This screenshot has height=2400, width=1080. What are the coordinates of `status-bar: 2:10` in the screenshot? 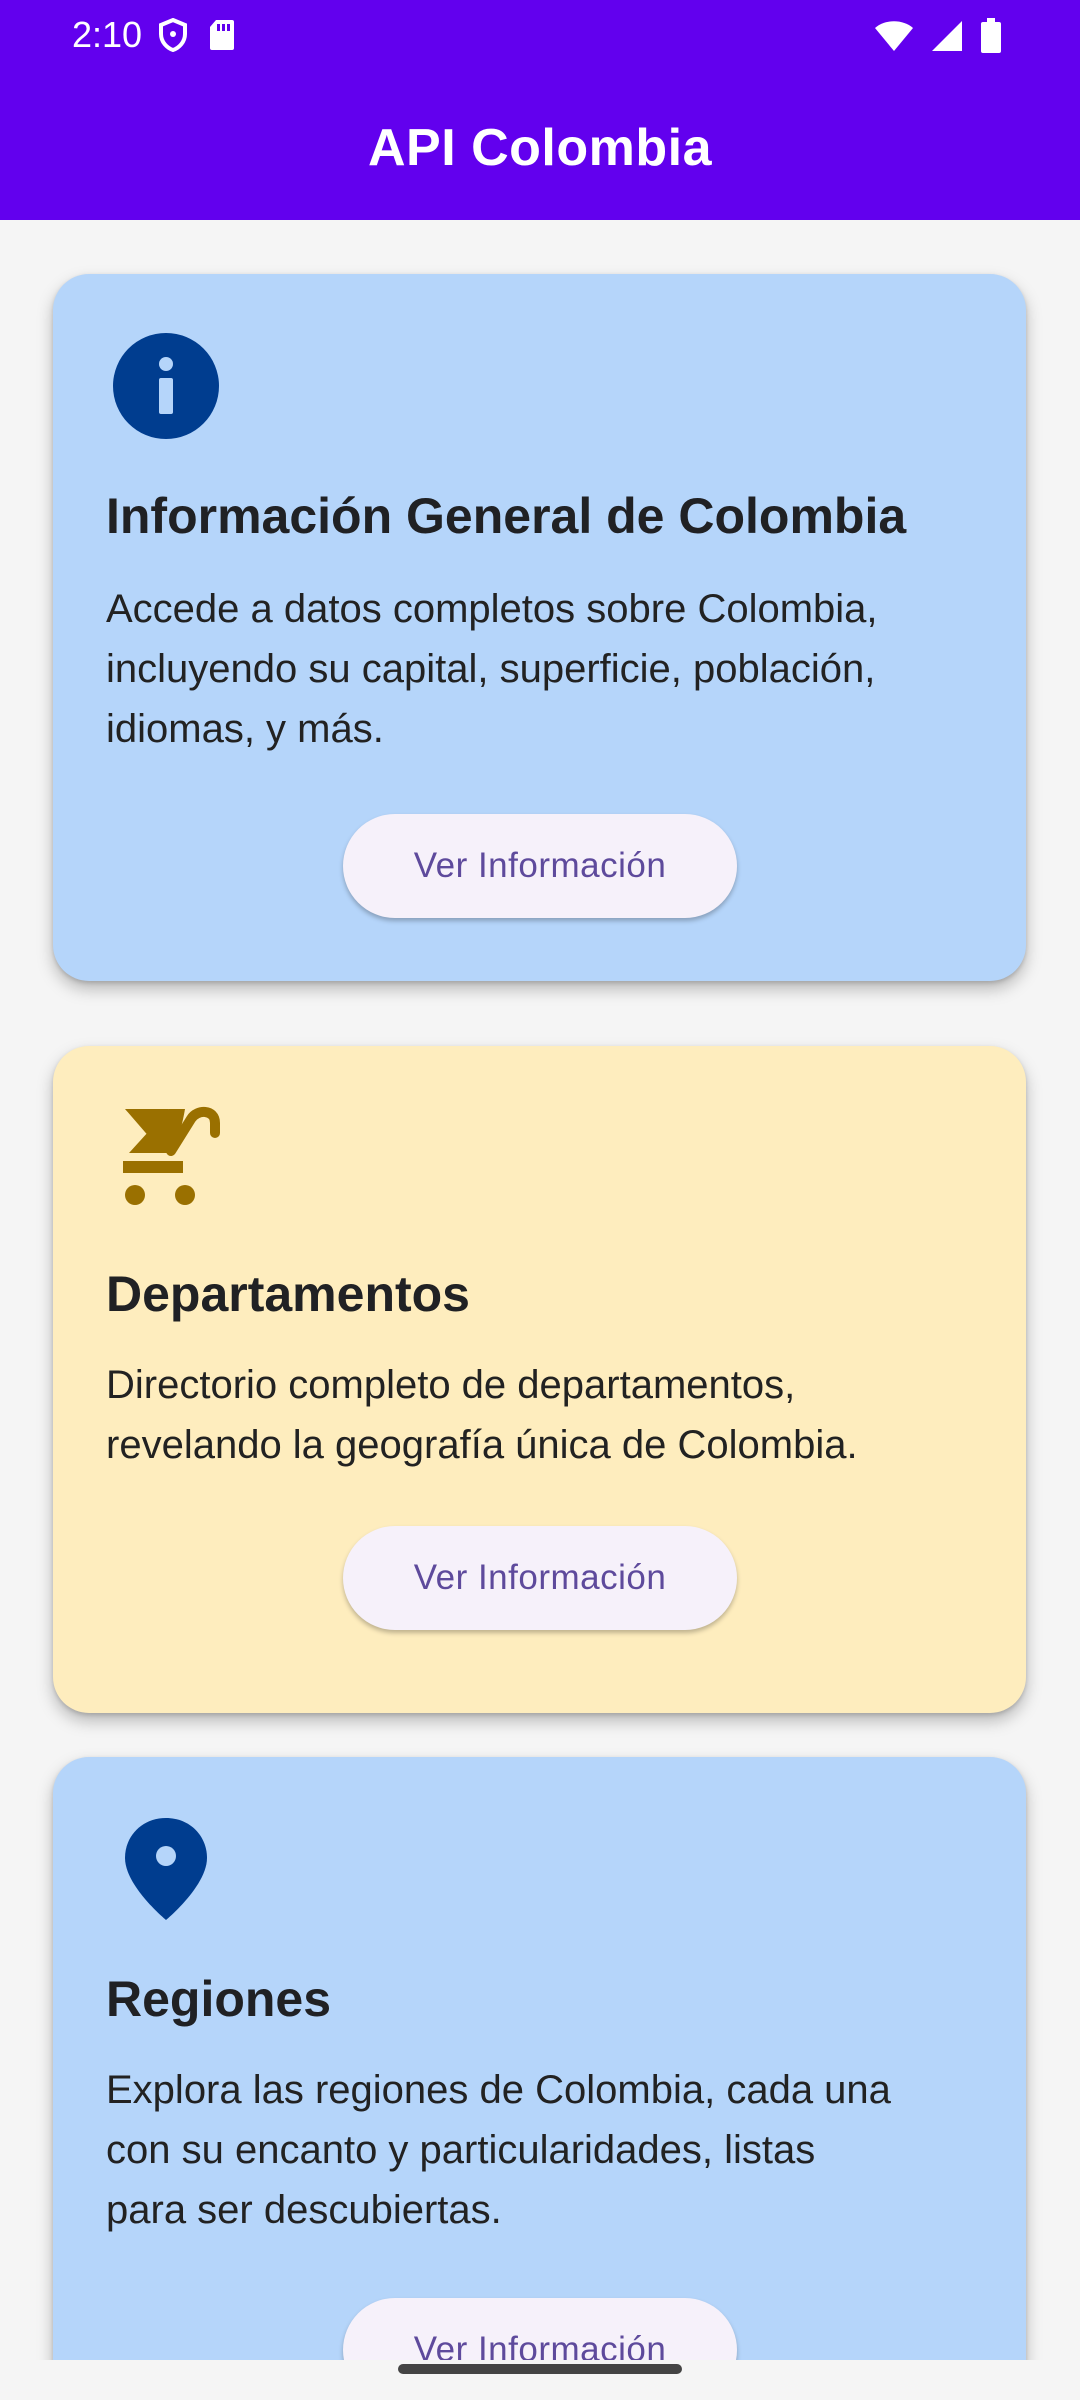 It's located at (540, 36).